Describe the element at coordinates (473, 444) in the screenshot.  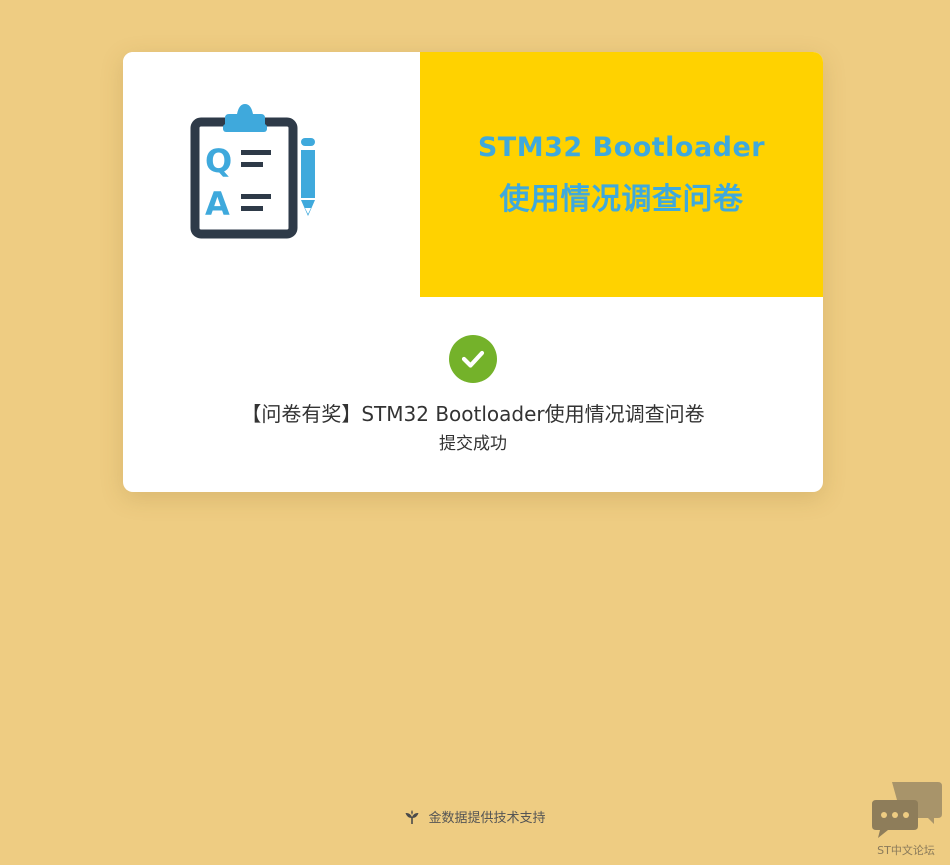
I see `submit-status: 提交成功` at that location.